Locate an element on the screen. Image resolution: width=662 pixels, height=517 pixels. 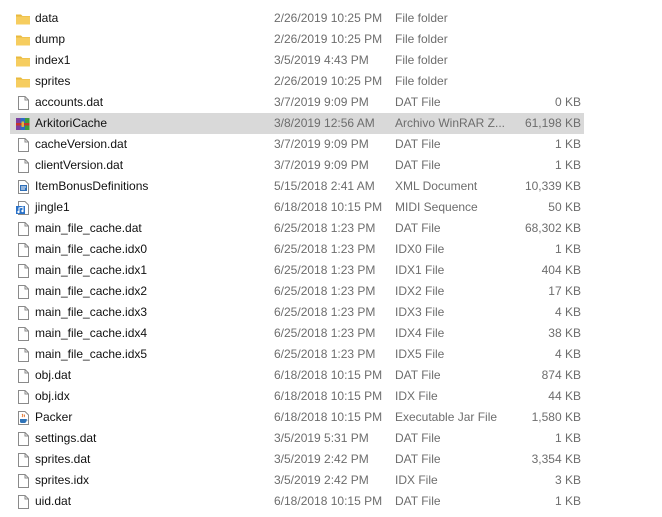
file-row: data 2/26/2019 10:25 PM File folder is located at coordinates (331, 18).